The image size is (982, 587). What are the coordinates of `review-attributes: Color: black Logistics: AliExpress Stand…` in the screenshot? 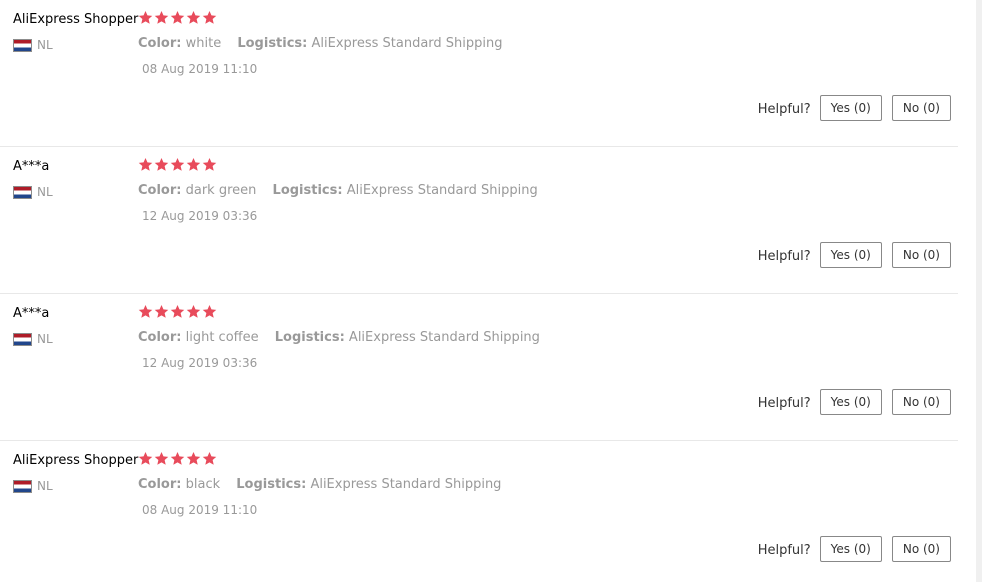 It's located at (319, 484).